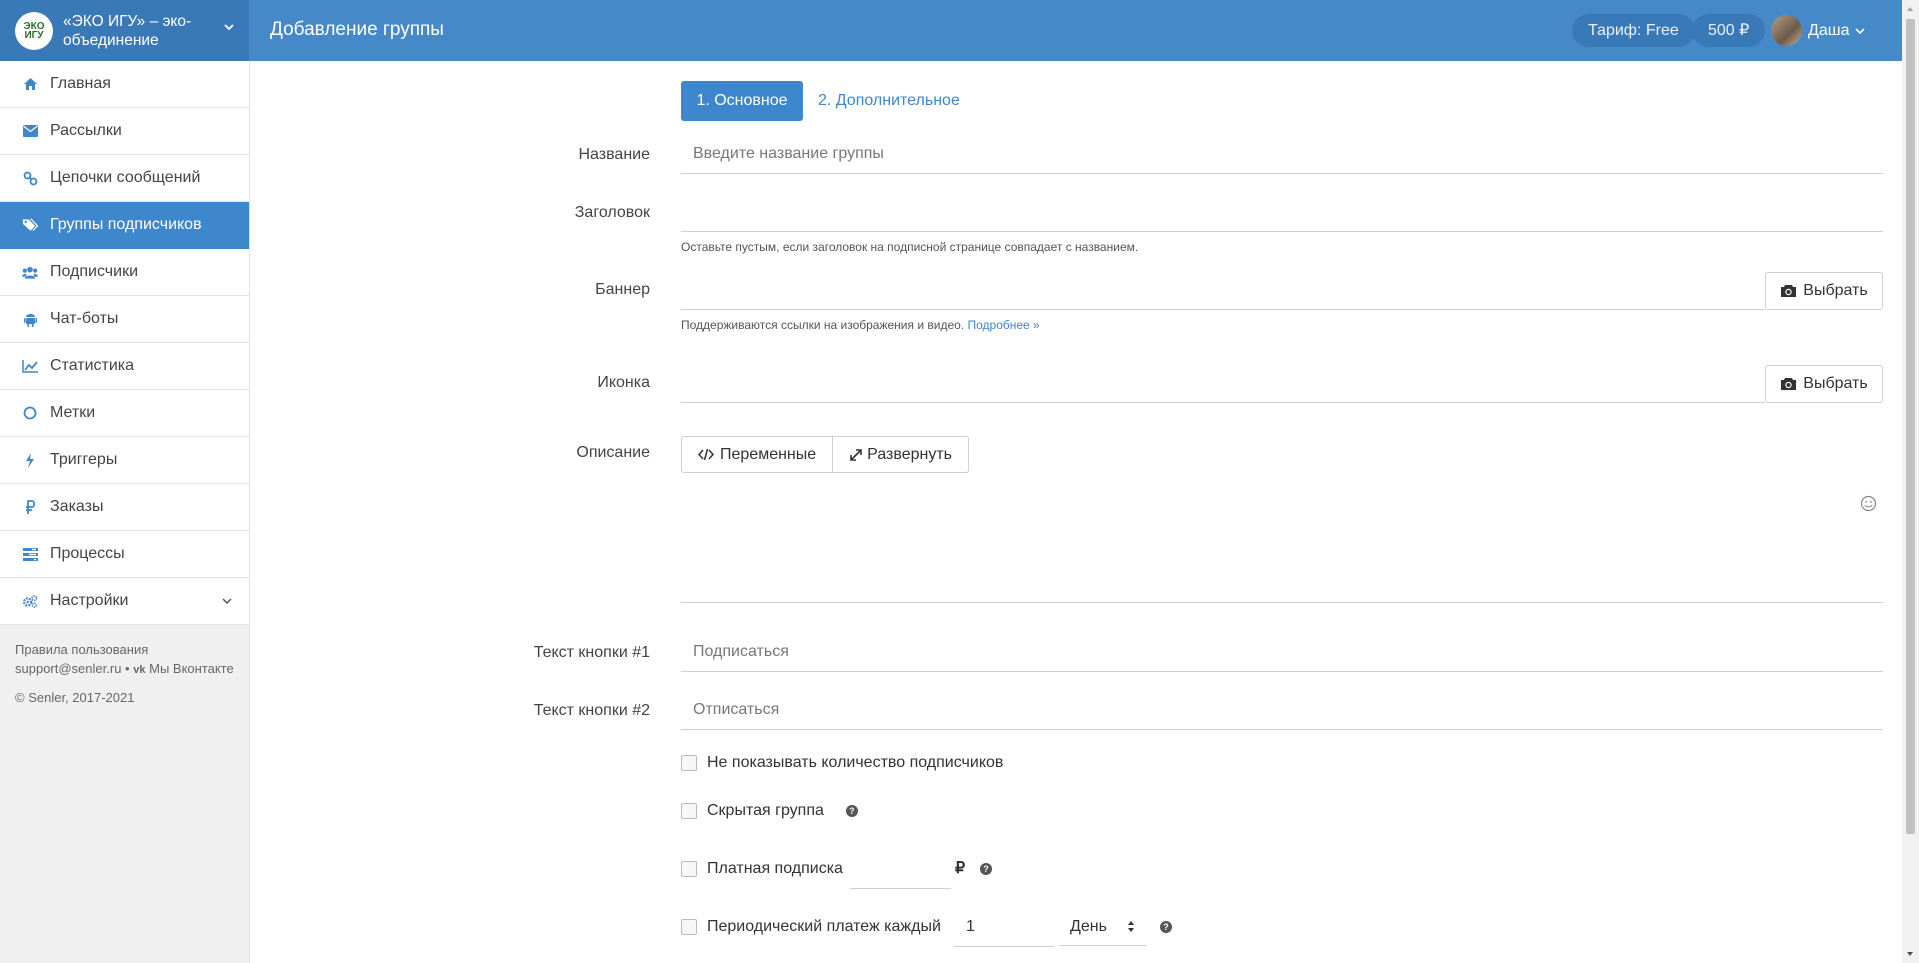 This screenshot has width=1919, height=963. I want to click on sidebar-item-label: Группы подписчиков, so click(126, 224).